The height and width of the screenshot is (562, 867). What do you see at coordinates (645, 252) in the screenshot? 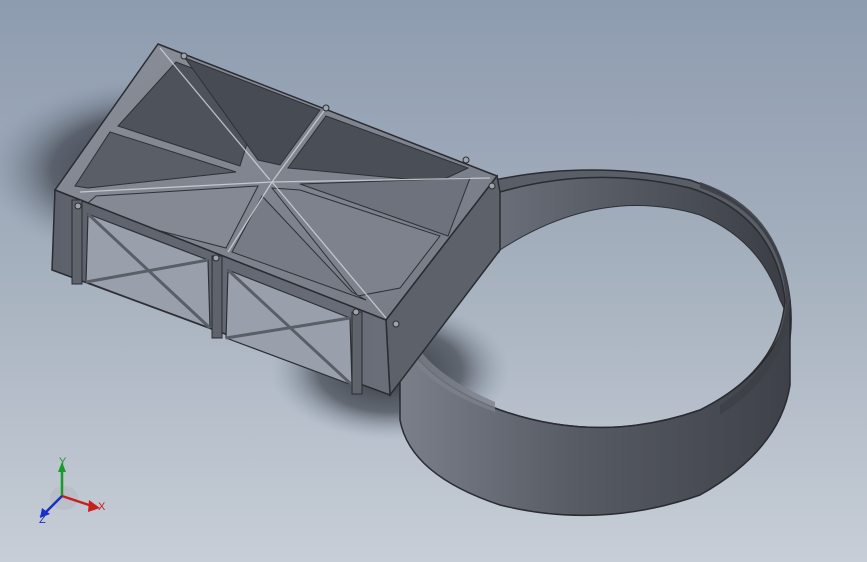
I see `ring-back-wall` at bounding box center [645, 252].